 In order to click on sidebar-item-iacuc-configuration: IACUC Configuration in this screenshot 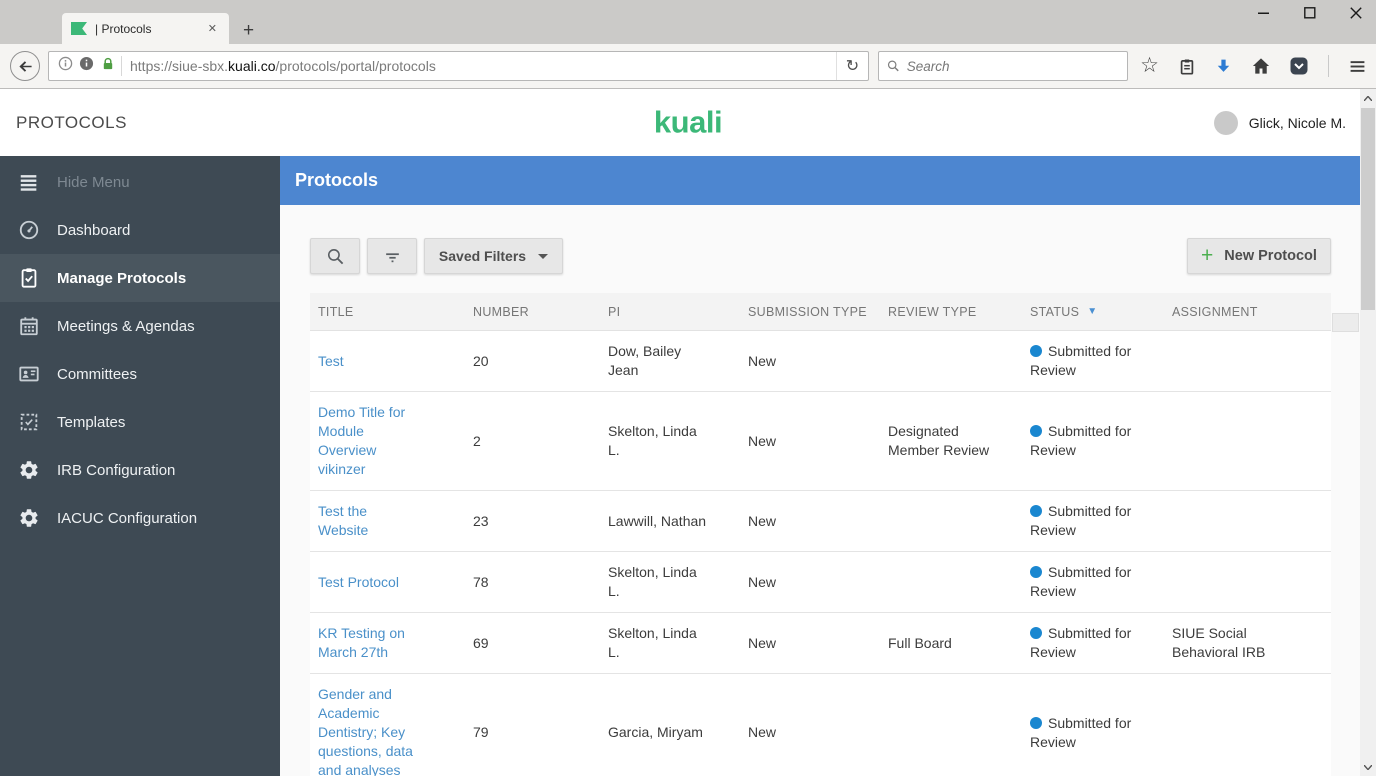, I will do `click(140, 518)`.